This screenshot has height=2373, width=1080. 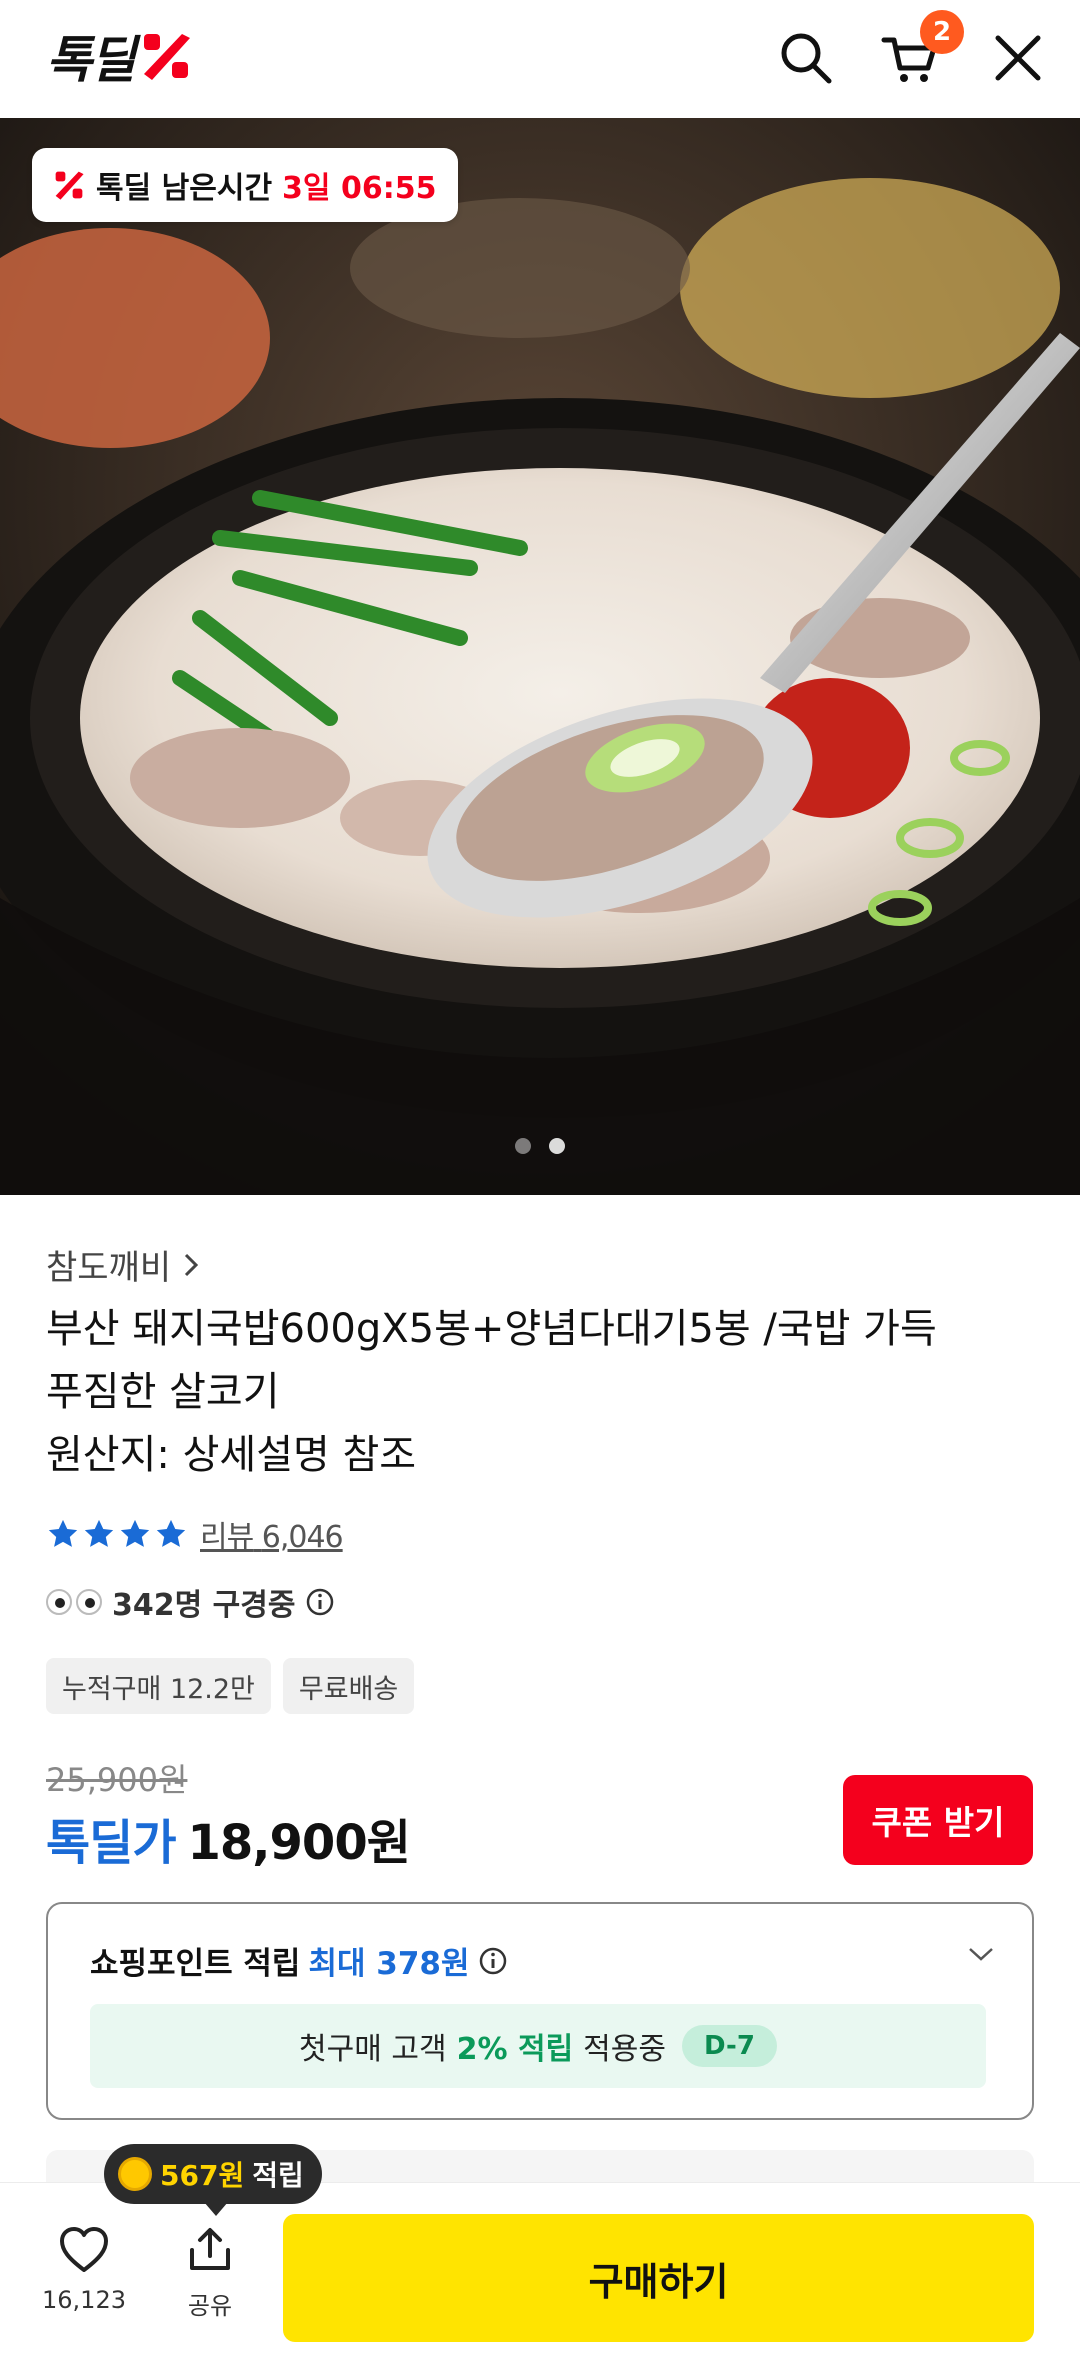 I want to click on original-price: 25,900원, so click(x=117, y=1780).